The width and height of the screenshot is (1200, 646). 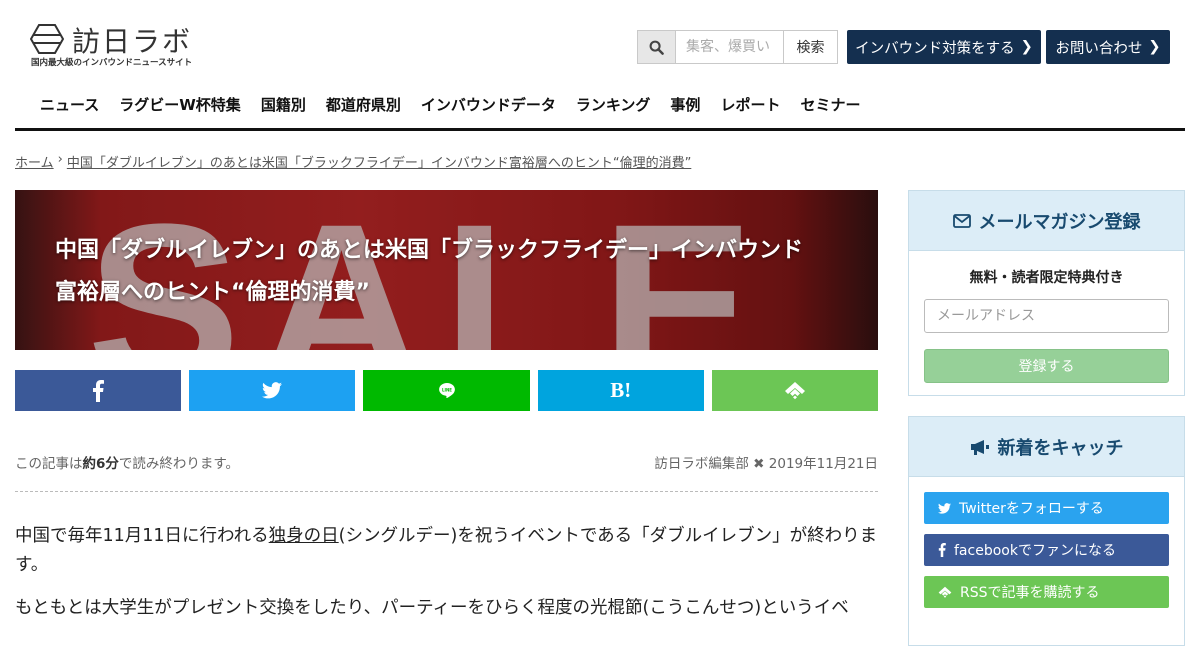 What do you see at coordinates (488, 104) in the screenshot?
I see `nav-item-data: インバウンドデータ` at bounding box center [488, 104].